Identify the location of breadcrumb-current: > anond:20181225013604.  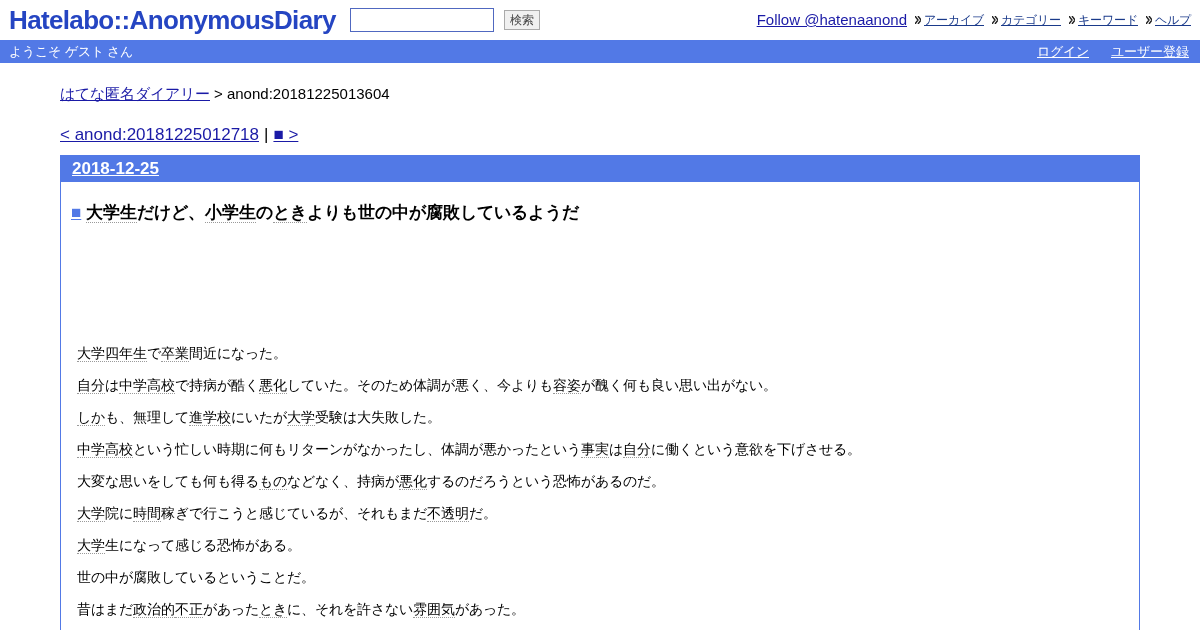
(302, 94).